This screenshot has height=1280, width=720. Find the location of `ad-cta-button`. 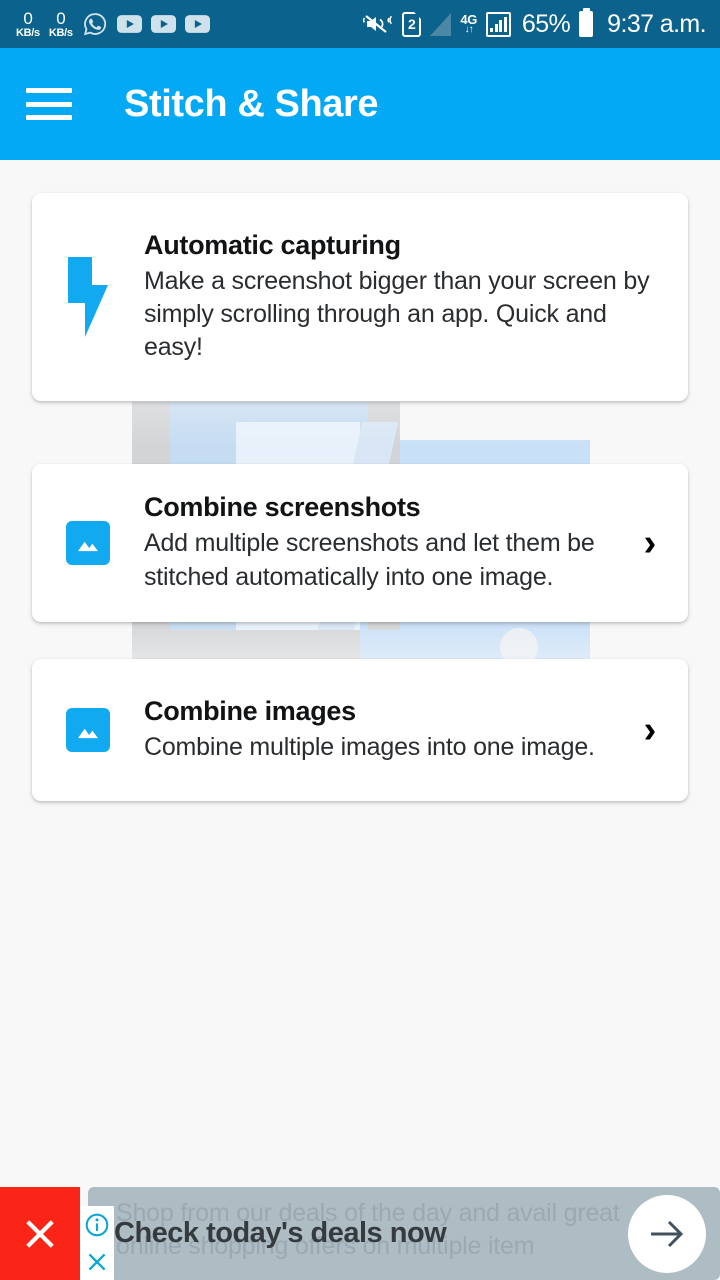

ad-cta-button is located at coordinates (667, 1234).